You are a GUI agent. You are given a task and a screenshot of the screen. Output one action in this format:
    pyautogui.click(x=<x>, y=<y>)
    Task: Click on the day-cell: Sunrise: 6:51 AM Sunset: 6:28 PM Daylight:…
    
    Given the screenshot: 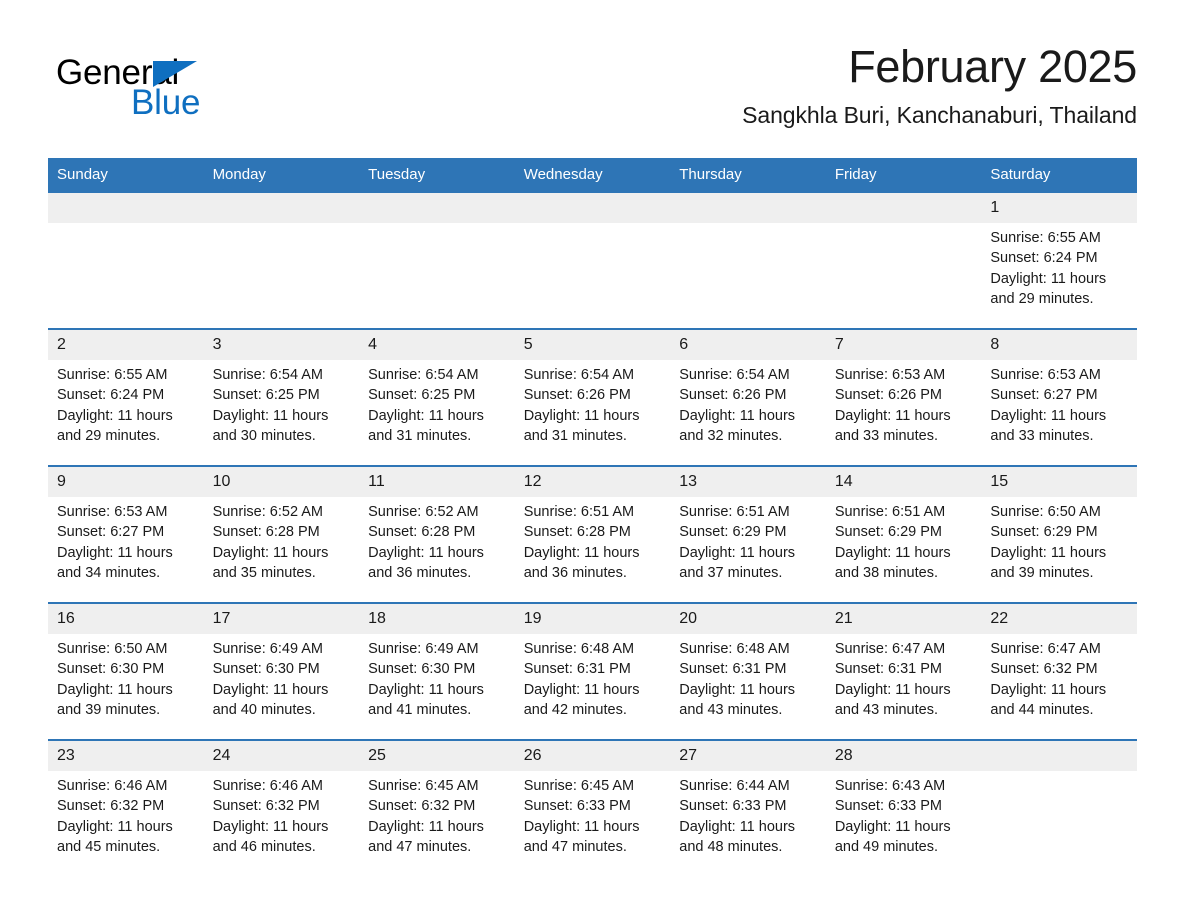 What is the action you would take?
    pyautogui.click(x=592, y=550)
    